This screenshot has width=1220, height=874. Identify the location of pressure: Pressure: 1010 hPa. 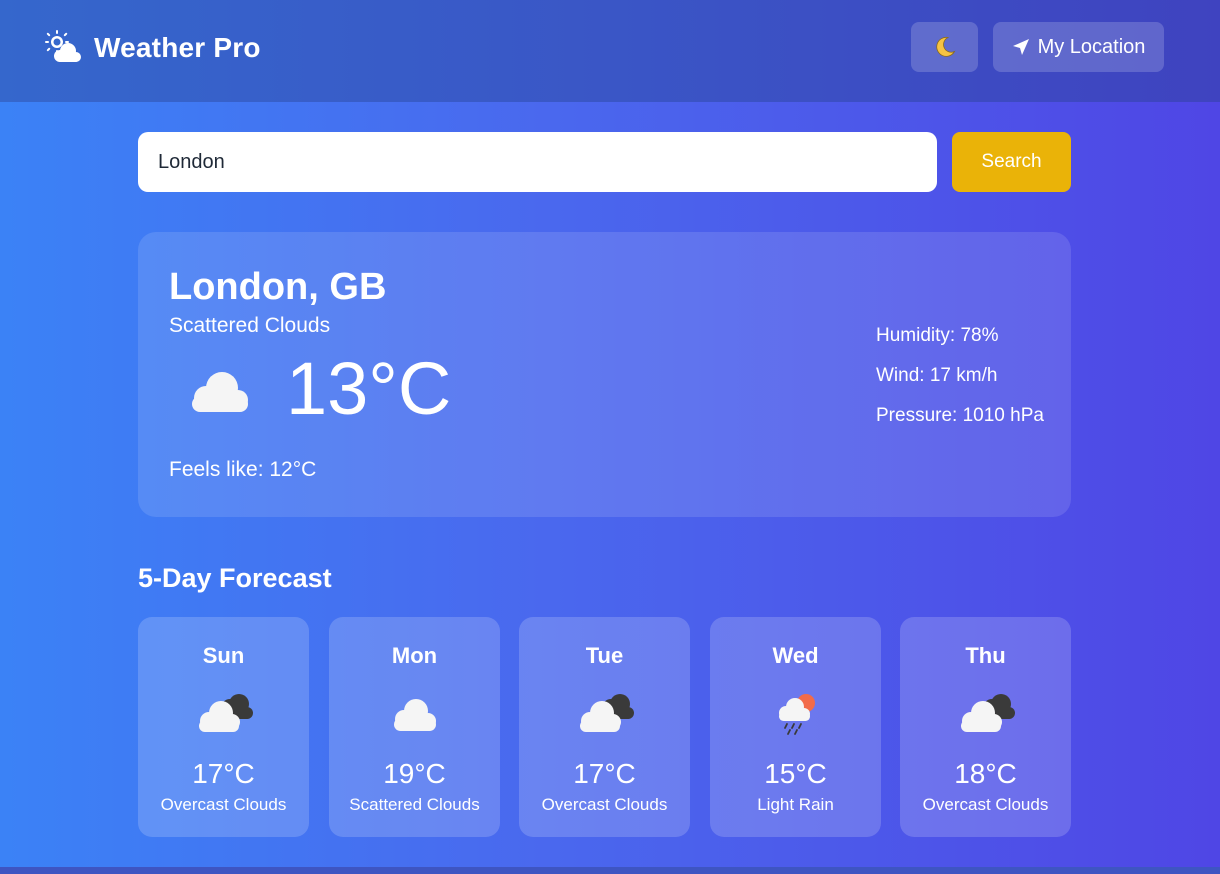
(960, 415).